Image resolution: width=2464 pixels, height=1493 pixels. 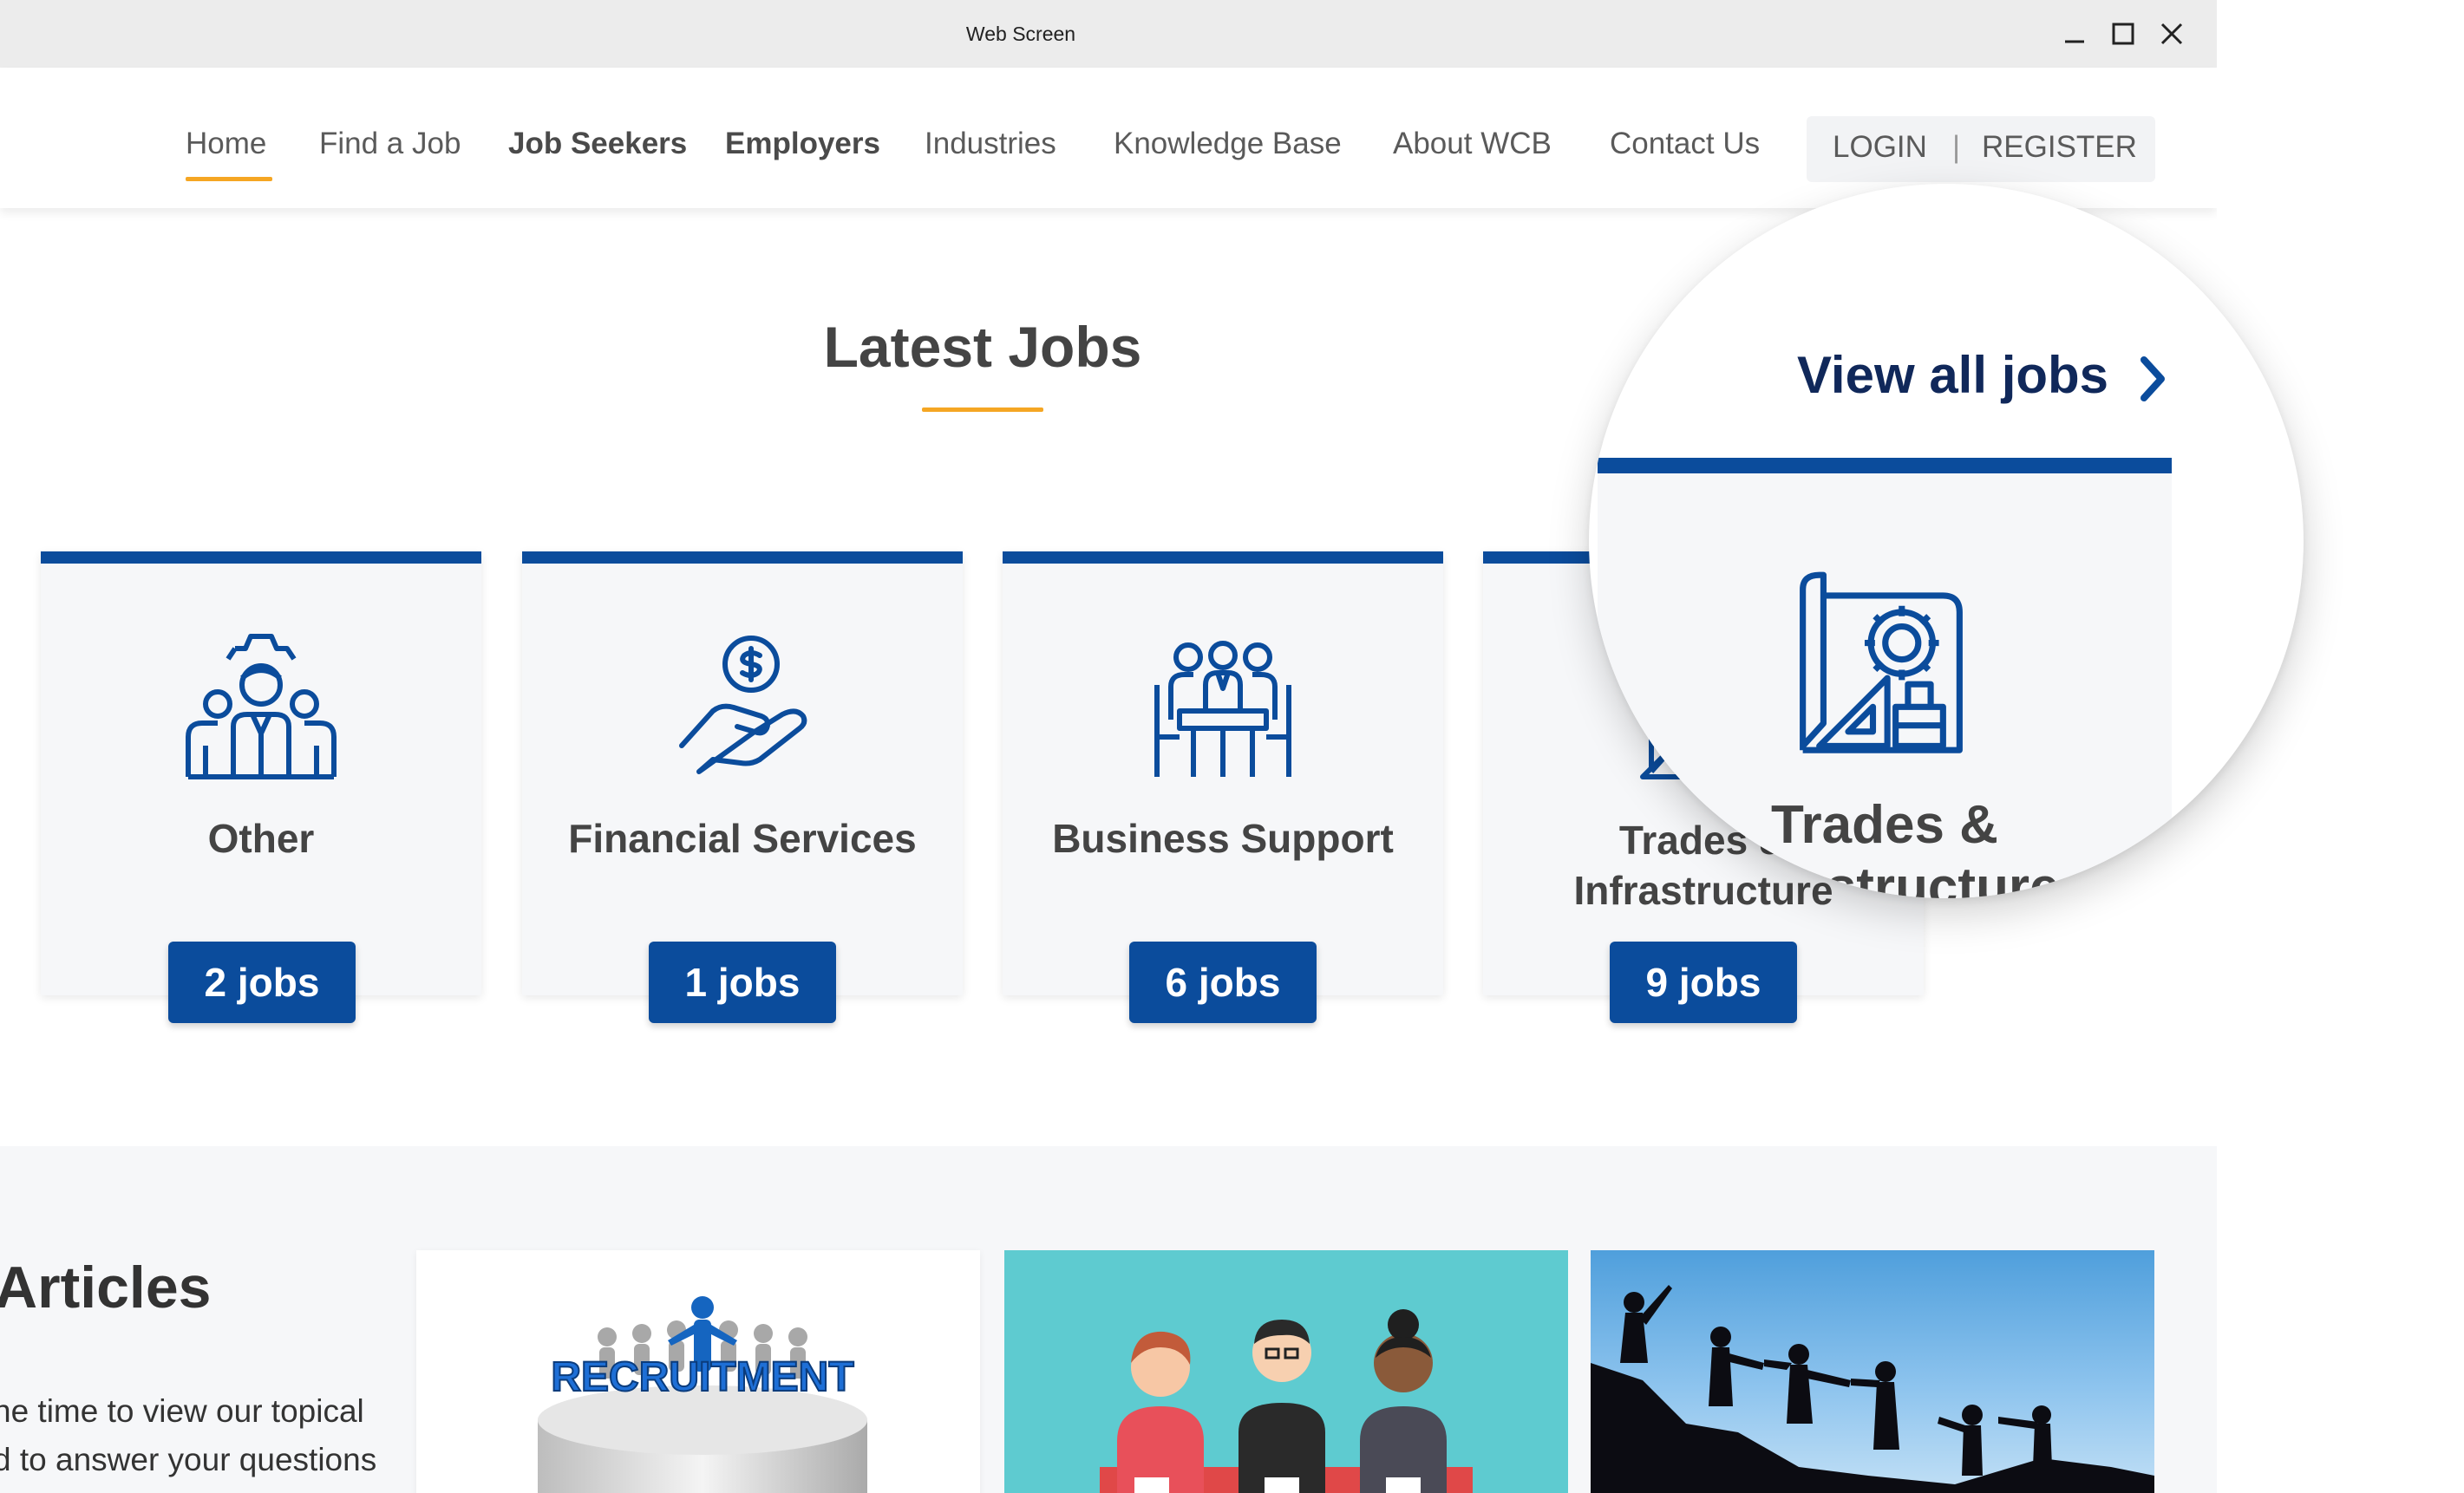 I want to click on articles-title: Articles, so click(x=106, y=1288).